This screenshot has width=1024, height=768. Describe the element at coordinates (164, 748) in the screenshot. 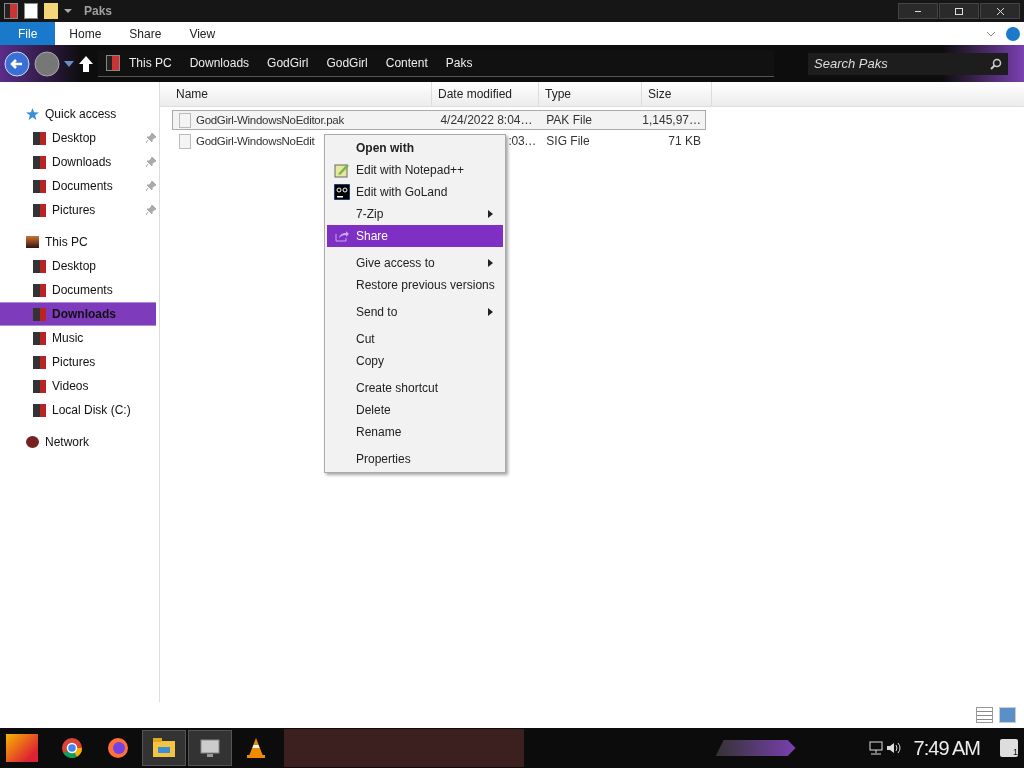

I see `file-explorer-icon` at that location.